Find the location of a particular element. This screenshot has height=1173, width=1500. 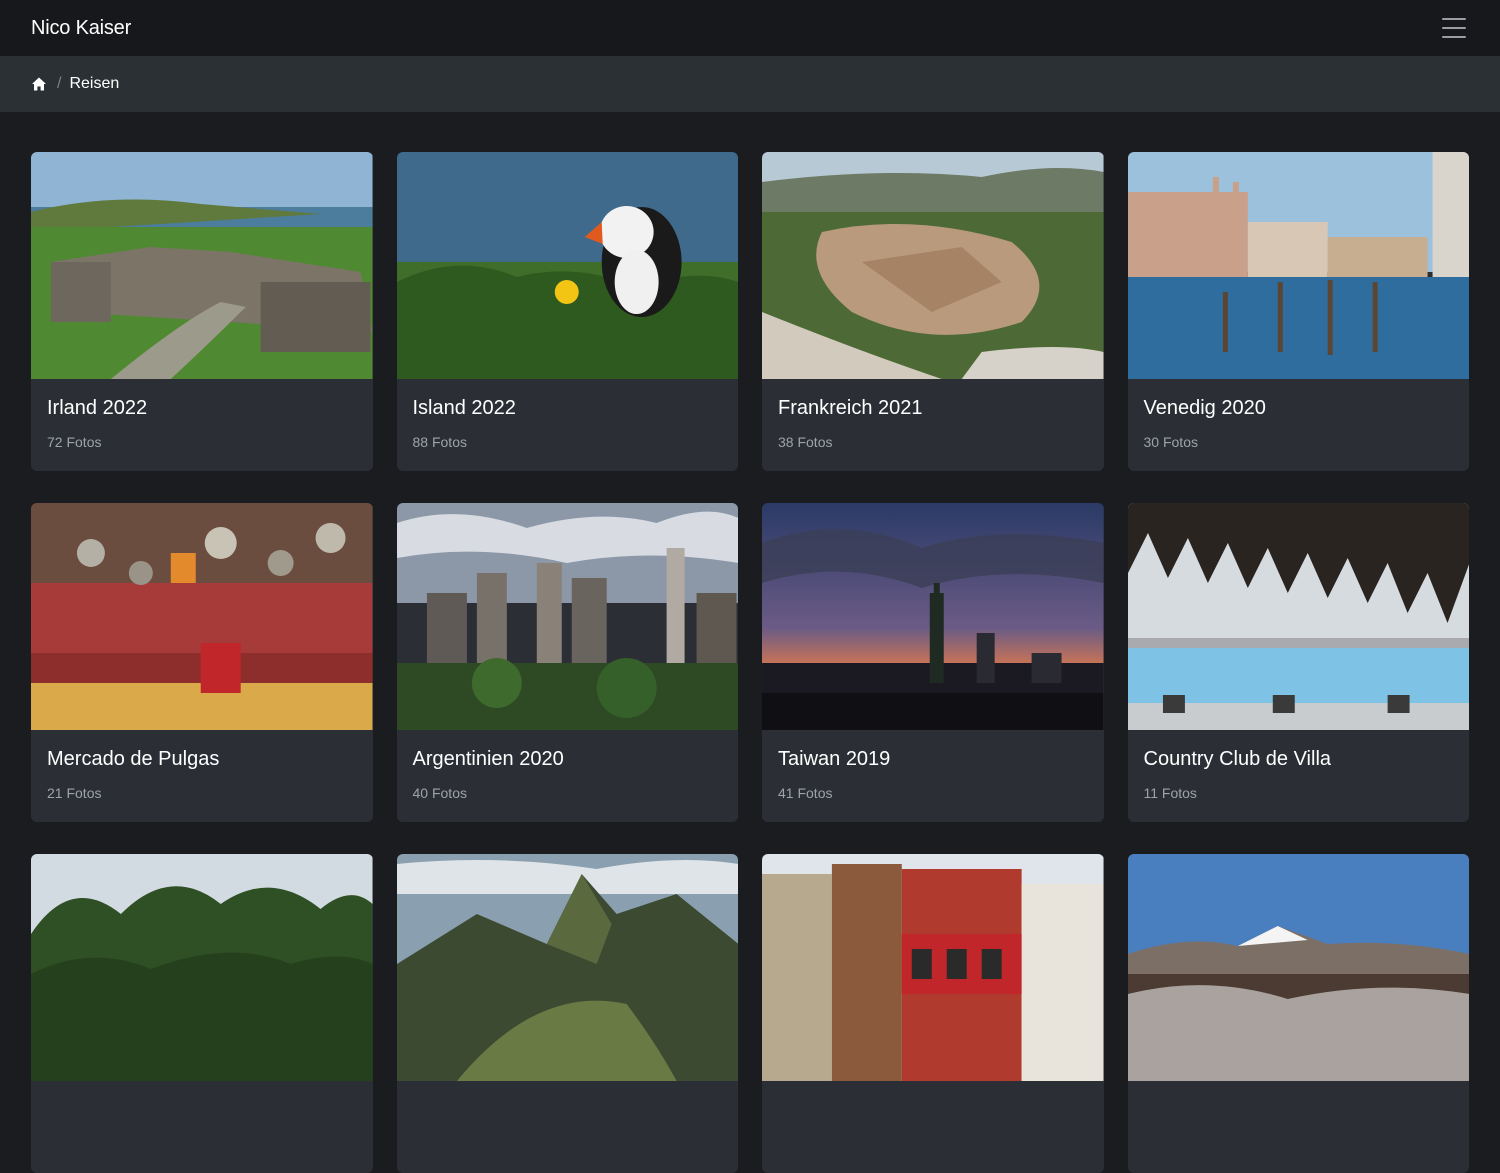

album-title: Frankreich 2021 is located at coordinates (933, 408).